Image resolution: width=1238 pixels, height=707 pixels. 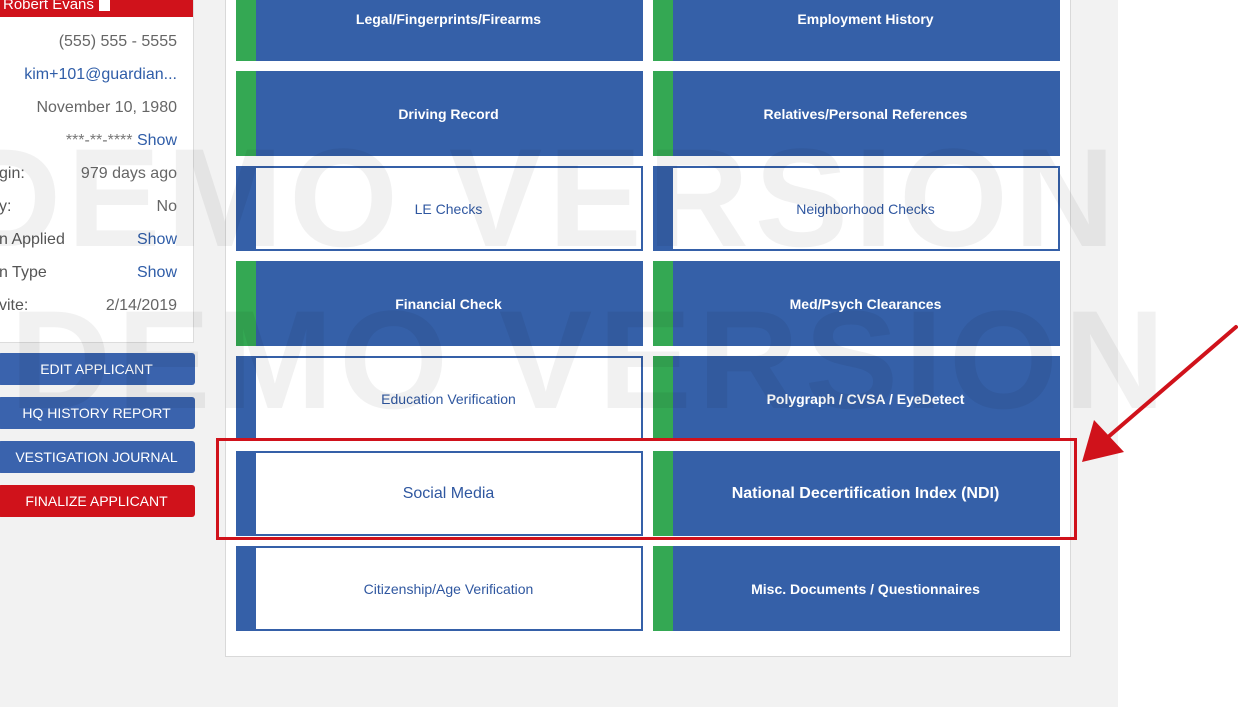 I want to click on position-type-label: n Type, so click(x=23, y=272).